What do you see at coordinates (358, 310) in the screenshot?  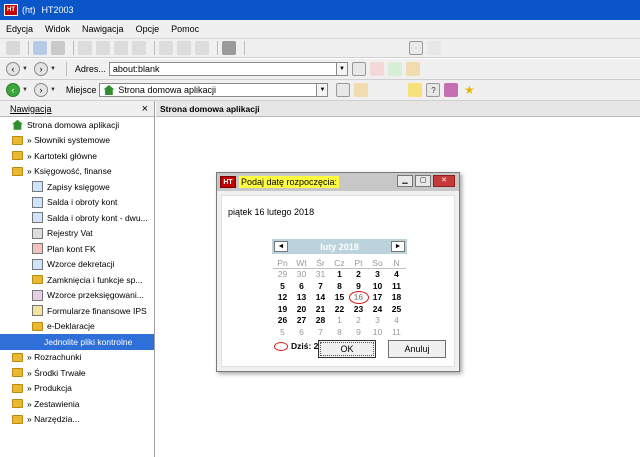 I see `calendar-day: 23` at bounding box center [358, 310].